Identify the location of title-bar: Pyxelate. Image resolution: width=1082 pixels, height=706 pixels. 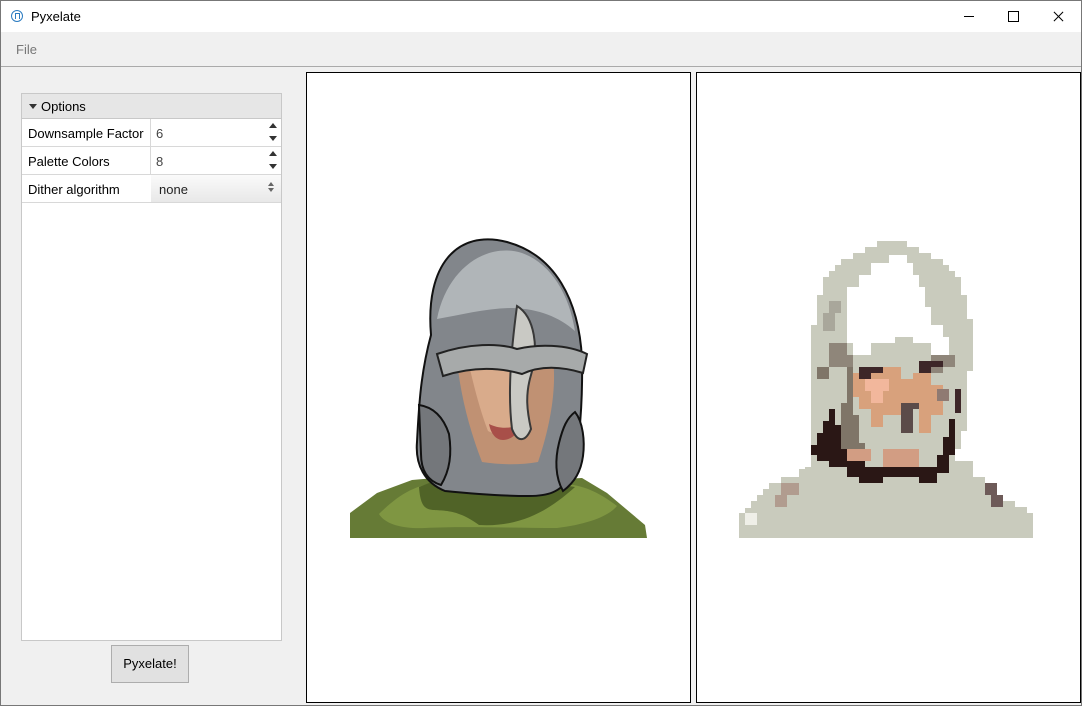
(541, 16).